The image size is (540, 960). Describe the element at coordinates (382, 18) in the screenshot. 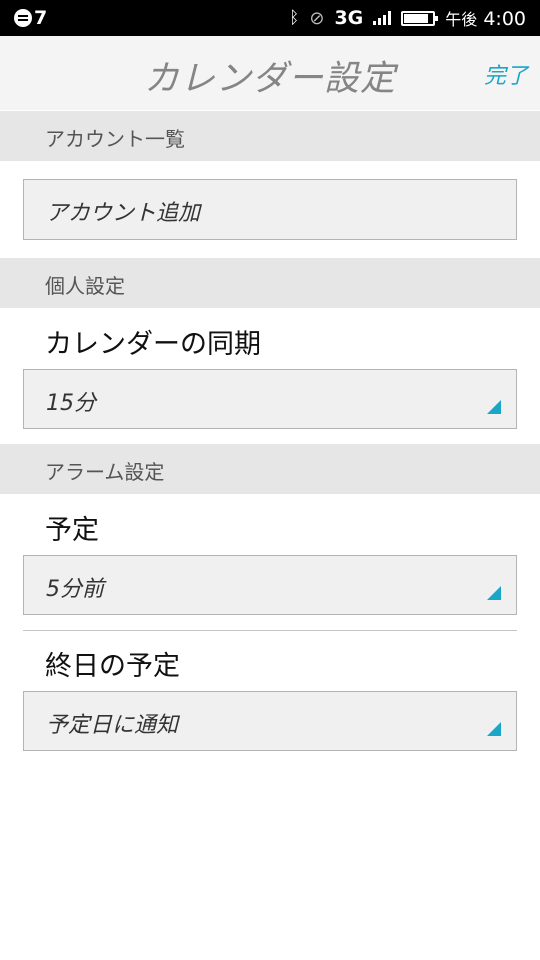

I see `signal-icon` at that location.